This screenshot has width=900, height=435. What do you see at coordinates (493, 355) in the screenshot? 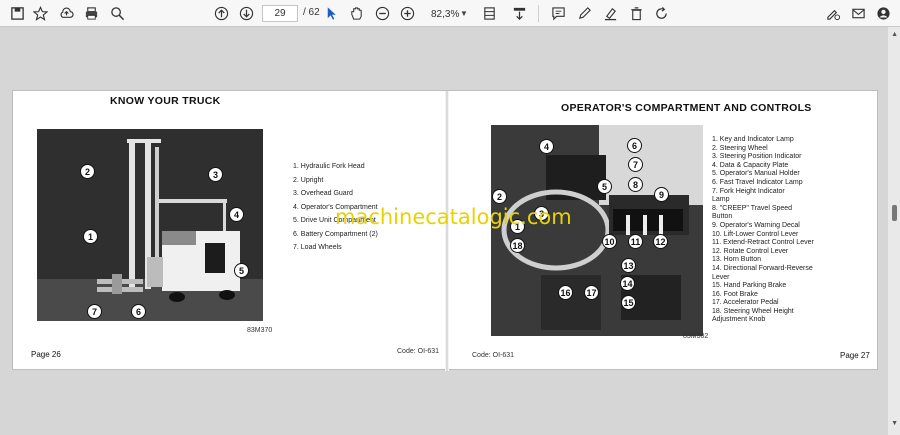
I see `right-page-code: Code: OI-631` at bounding box center [493, 355].